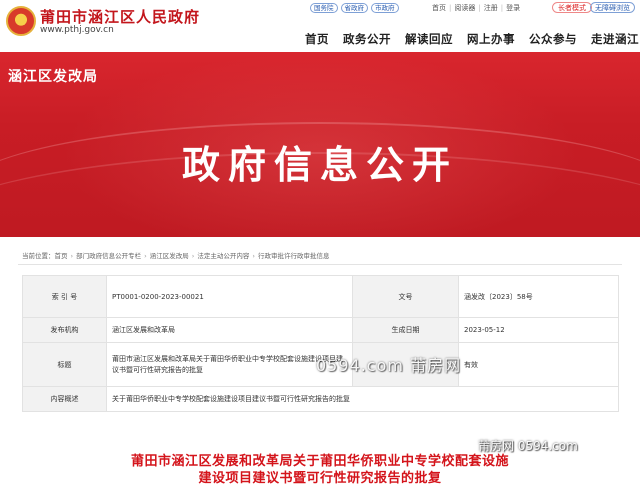  What do you see at coordinates (64, 364) in the screenshot?
I see `title-label: 标题` at bounding box center [64, 364].